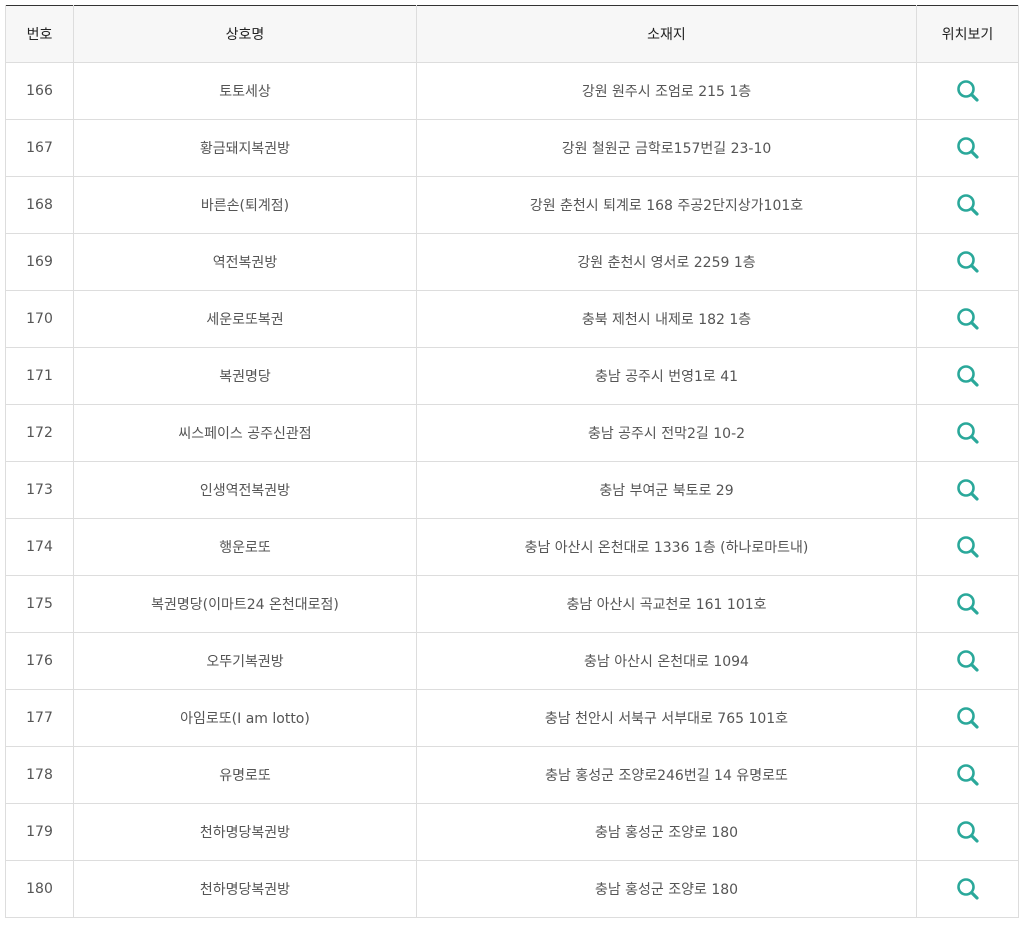 The image size is (1022, 929). I want to click on store-number: 174, so click(39, 547).